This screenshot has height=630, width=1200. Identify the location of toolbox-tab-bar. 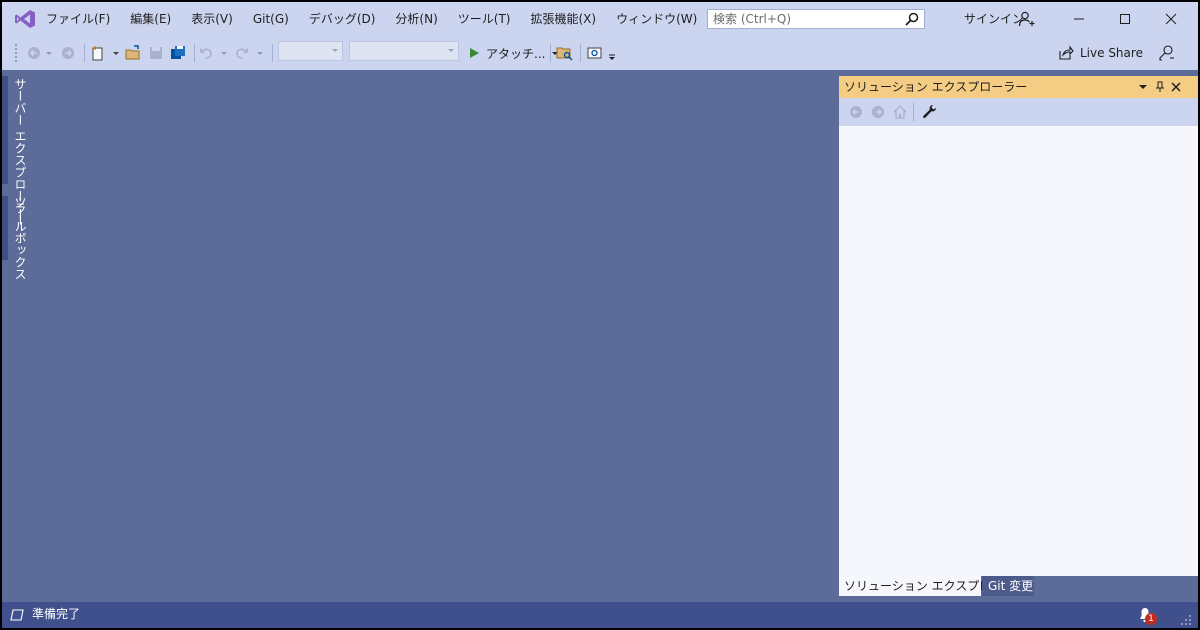
(5, 228).